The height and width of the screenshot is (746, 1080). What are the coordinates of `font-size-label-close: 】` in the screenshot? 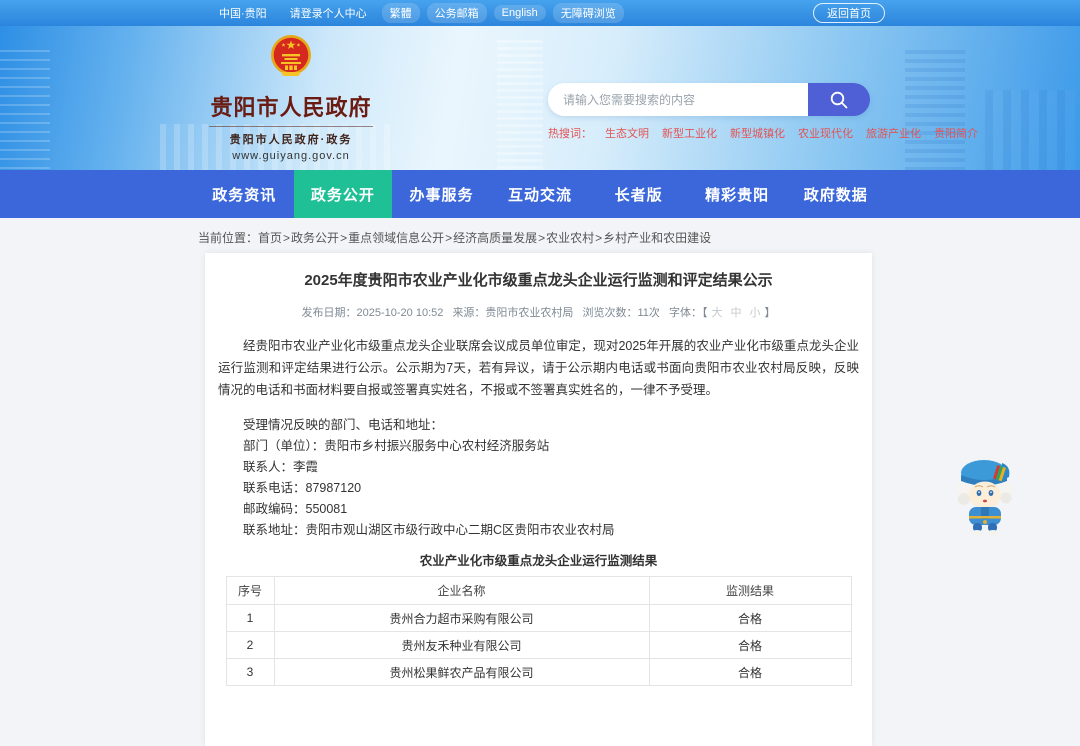 It's located at (770, 313).